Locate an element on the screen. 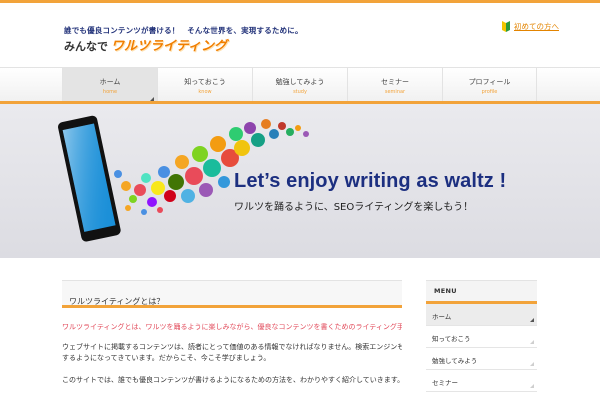 The height and width of the screenshot is (400, 600). nav-item-profile: プロフィール profile is located at coordinates (489, 86).